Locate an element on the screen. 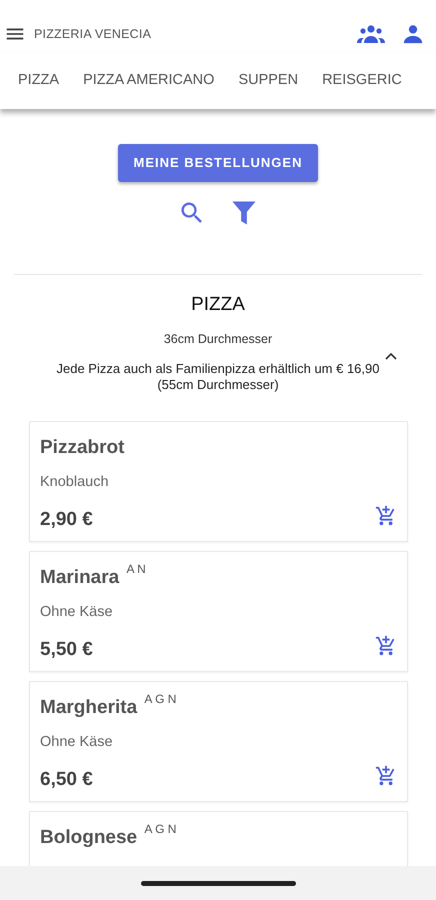 The height and width of the screenshot is (900, 436). category-tab: REISGERIC is located at coordinates (362, 81).